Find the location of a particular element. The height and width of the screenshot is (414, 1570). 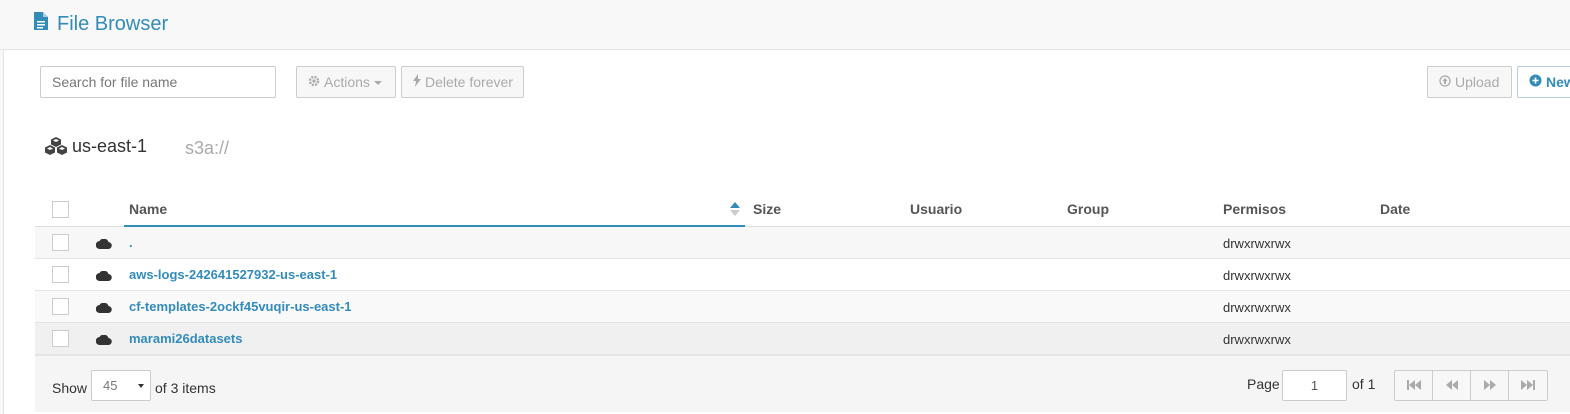

items-count: of 3 items is located at coordinates (185, 388).